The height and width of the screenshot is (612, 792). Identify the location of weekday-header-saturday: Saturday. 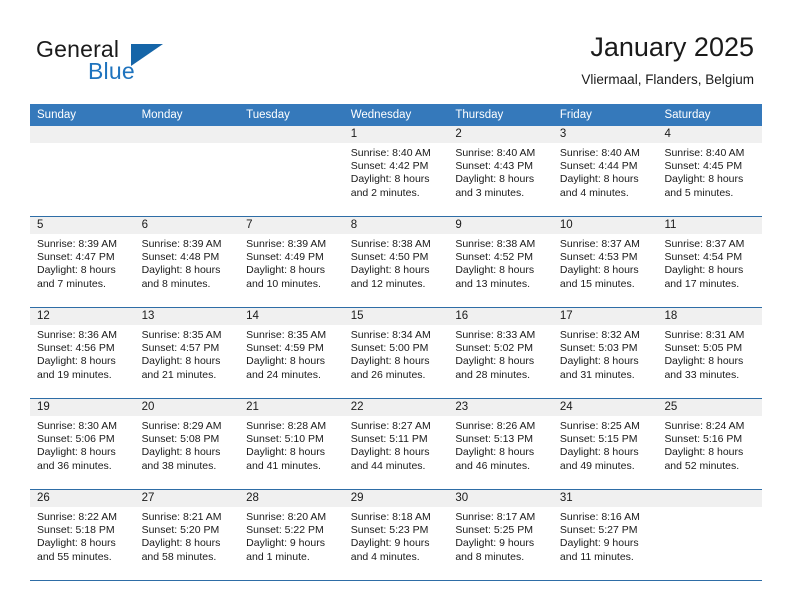
(687, 115).